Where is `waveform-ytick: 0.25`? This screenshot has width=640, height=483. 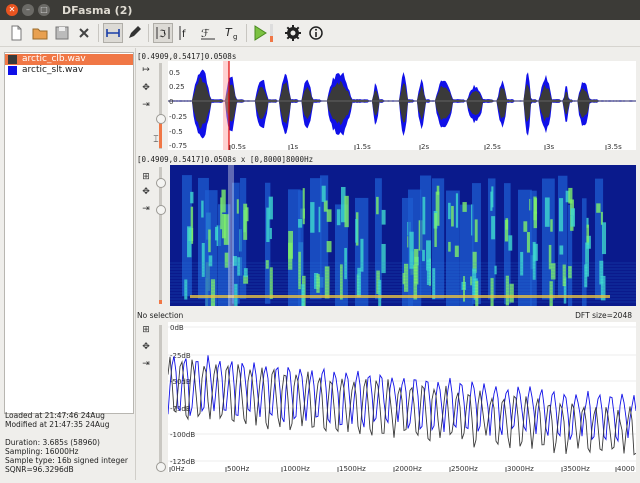
waveform-ytick: 0.25 is located at coordinates (177, 87).